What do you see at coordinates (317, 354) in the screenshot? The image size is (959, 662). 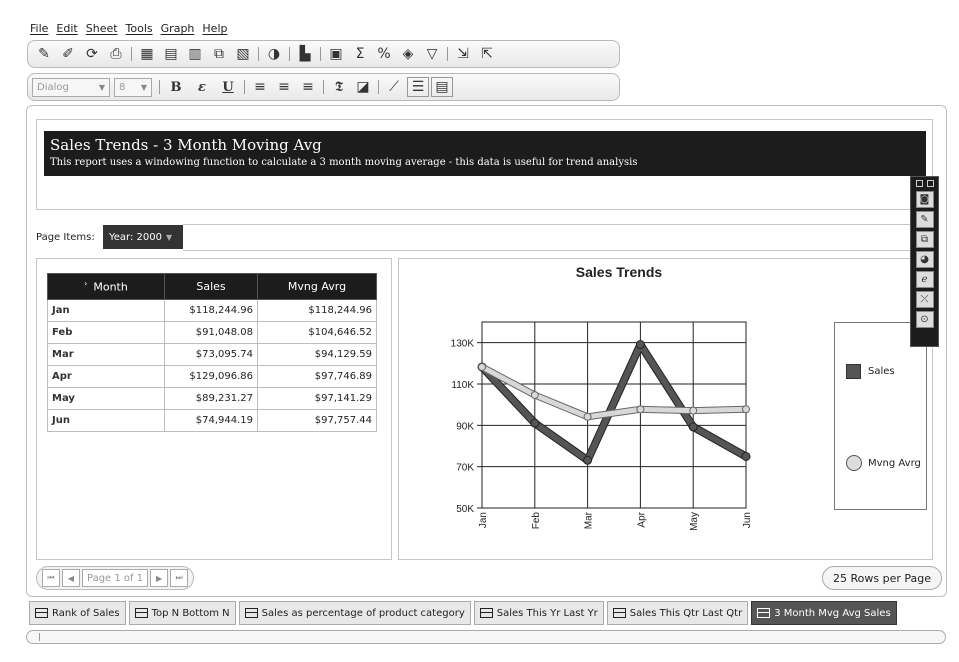 I see `cell-mvng-avrg: $94,129.59` at bounding box center [317, 354].